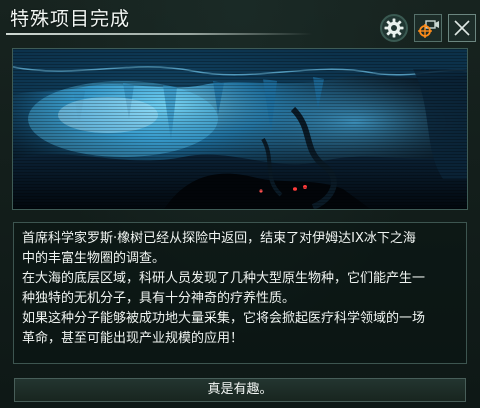 This screenshot has width=480, height=408. I want to click on camera-locate-icon, so click(428, 29).